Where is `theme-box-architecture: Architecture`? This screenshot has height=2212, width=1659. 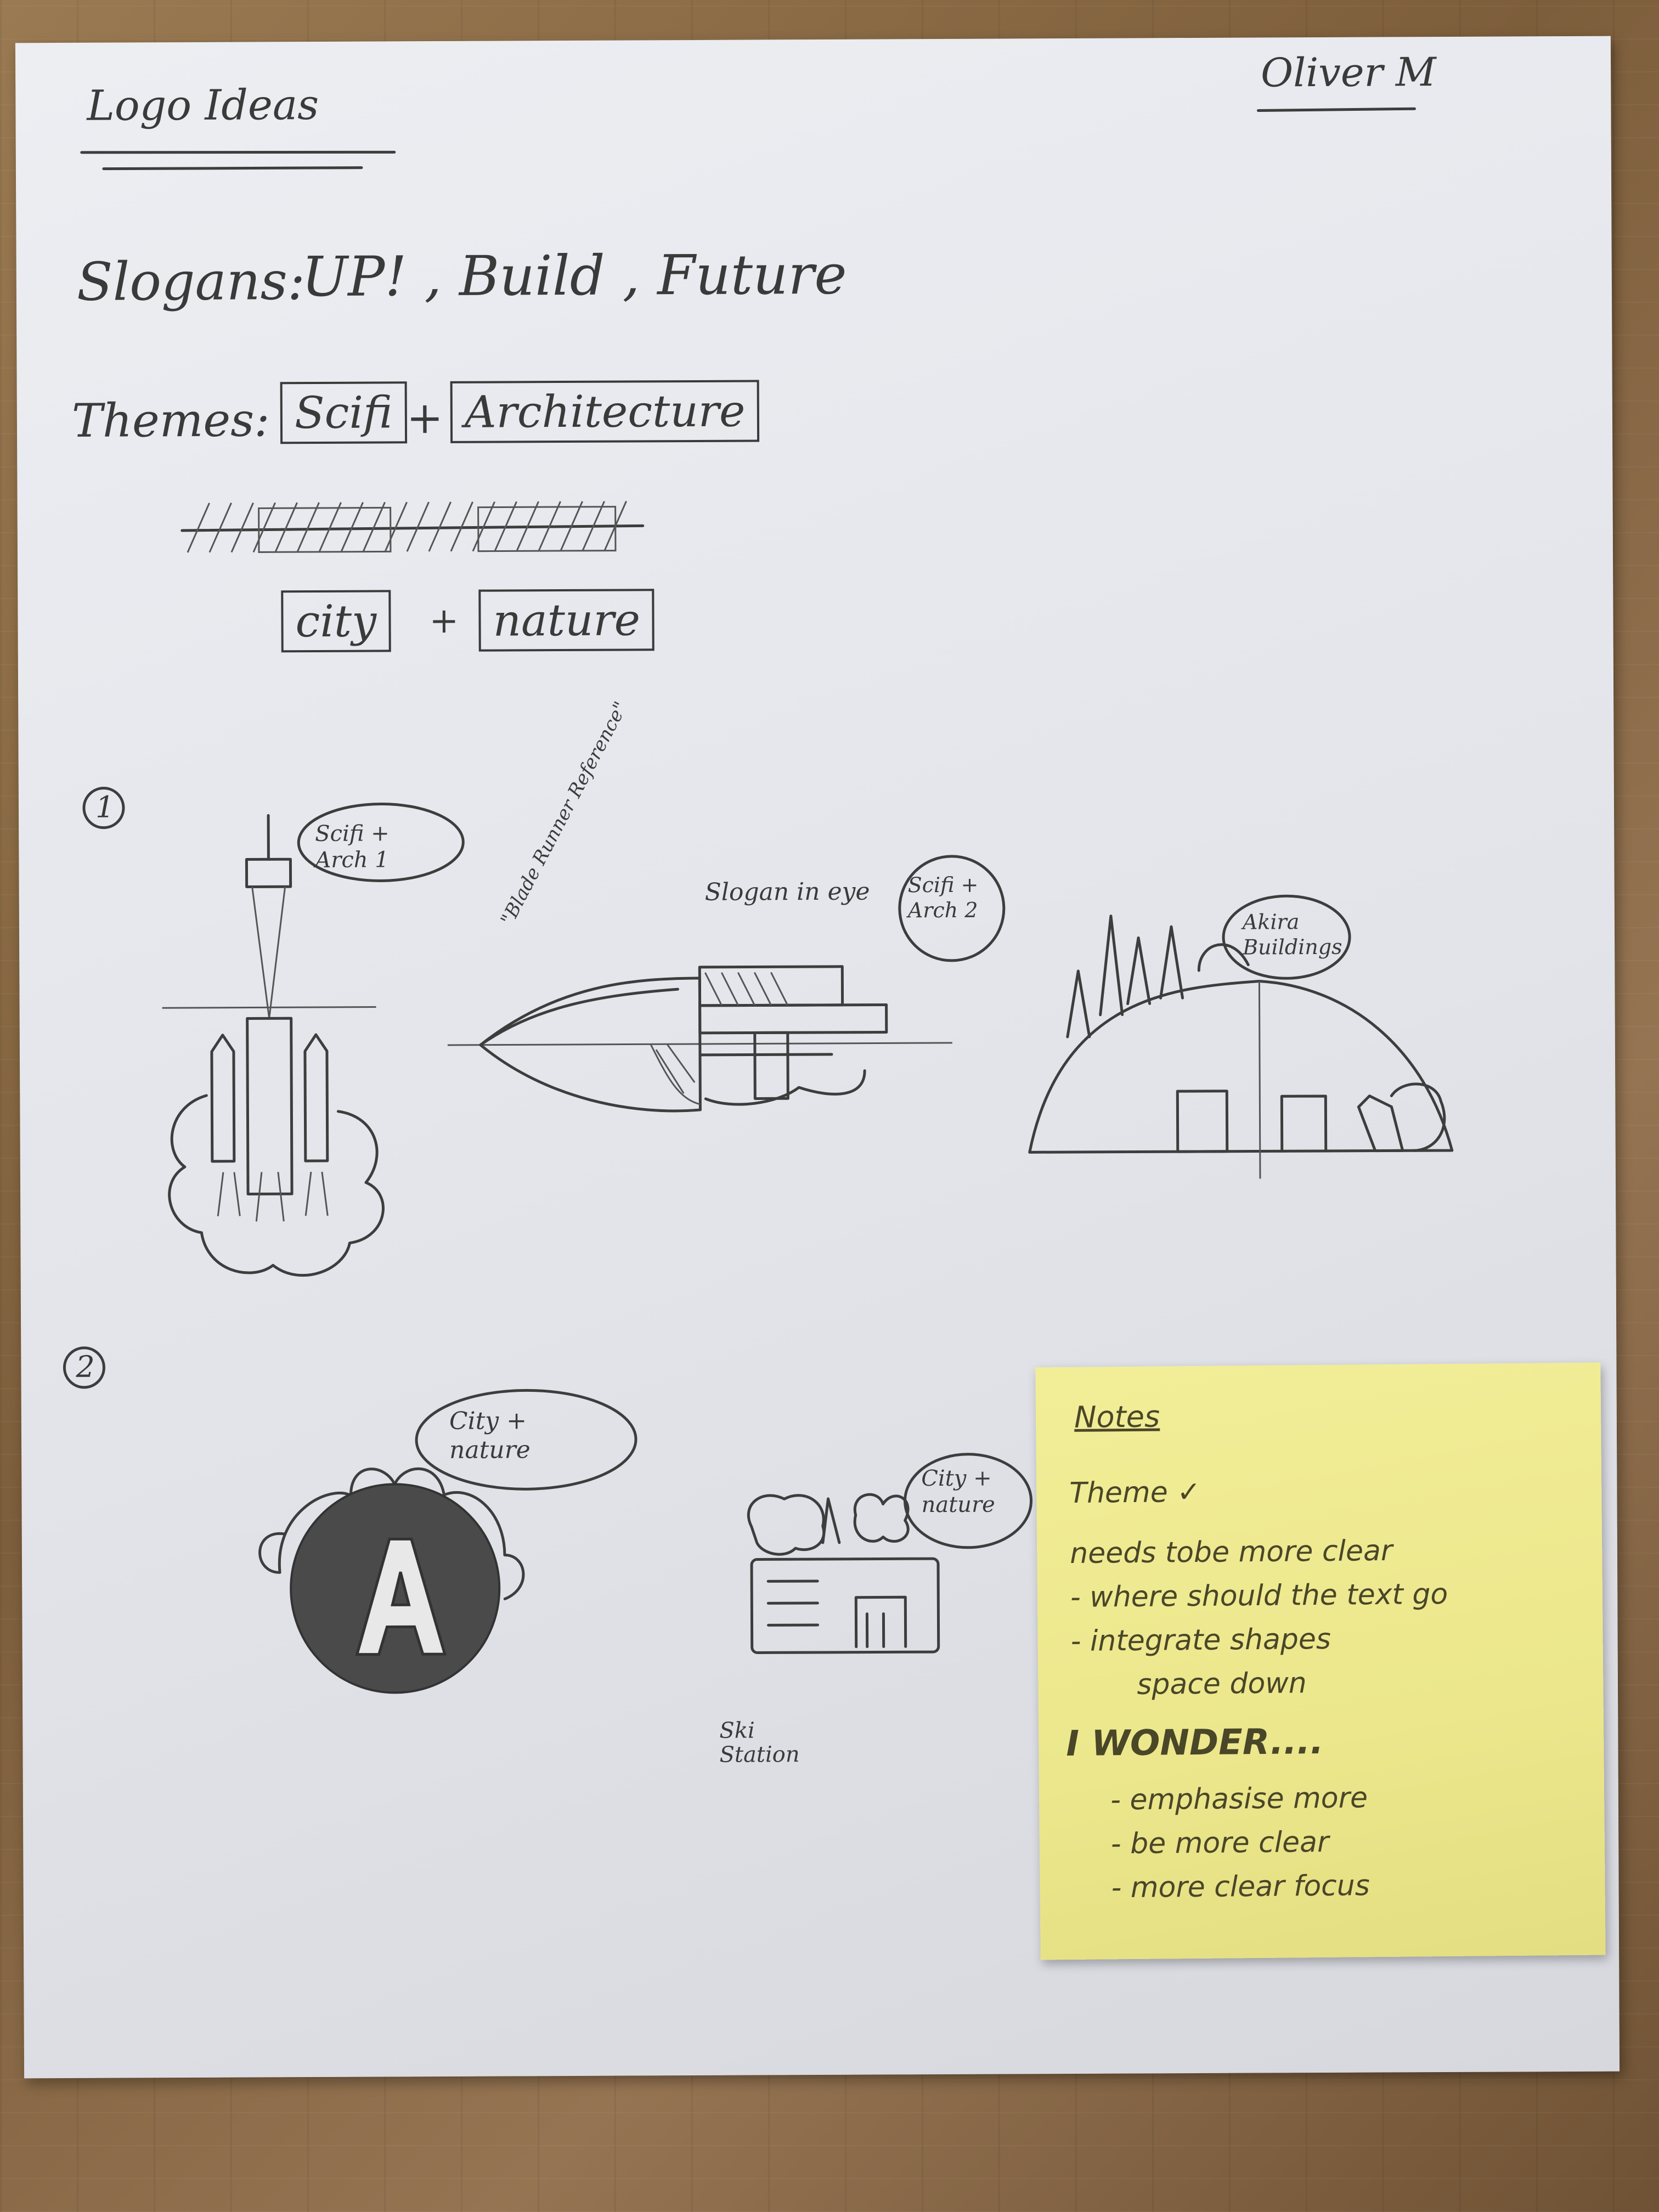
theme-box-architecture: Architecture is located at coordinates (605, 411).